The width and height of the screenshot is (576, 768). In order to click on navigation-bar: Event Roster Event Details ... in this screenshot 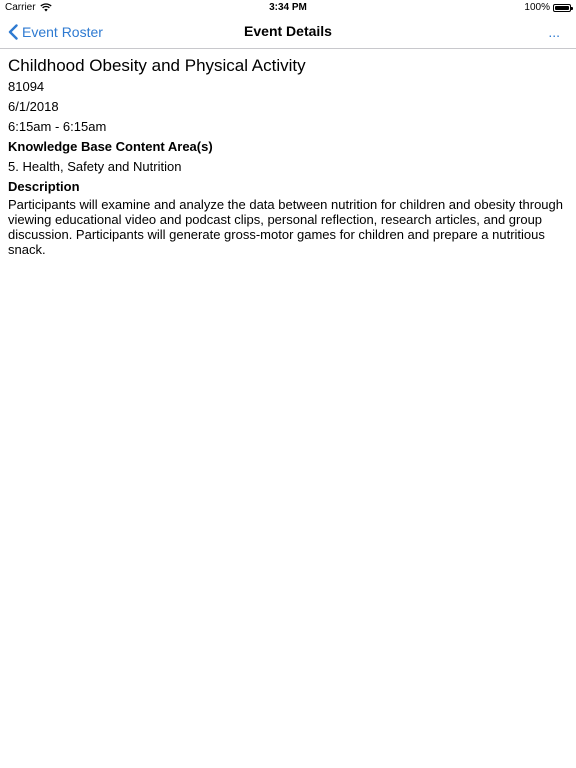, I will do `click(288, 32)`.